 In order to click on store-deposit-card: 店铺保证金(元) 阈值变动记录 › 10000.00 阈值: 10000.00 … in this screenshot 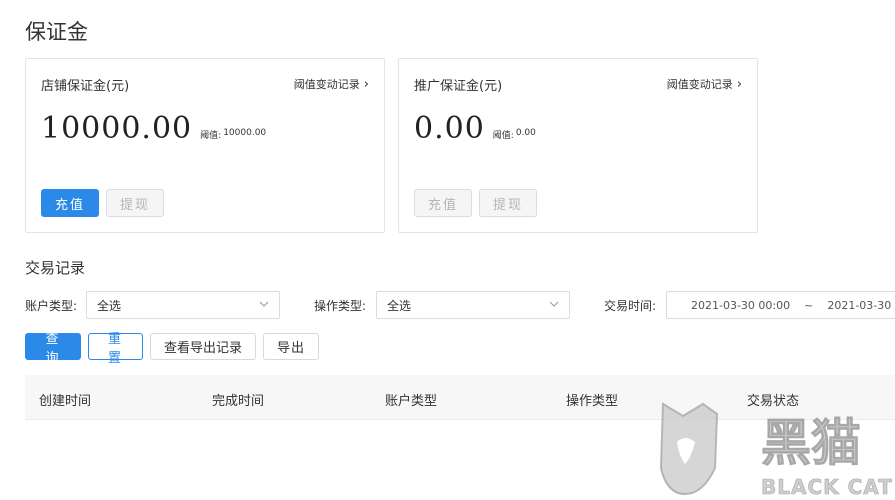, I will do `click(205, 145)`.